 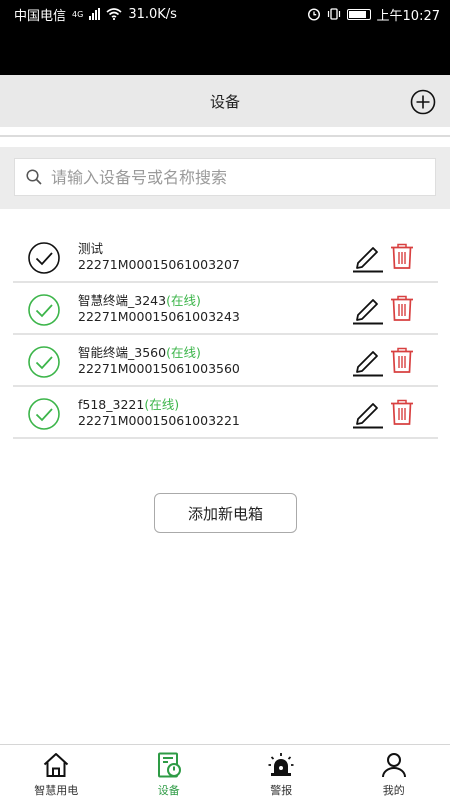 I want to click on device-info: f518_3221(在线) 22271M00015061003221, so click(x=159, y=413).